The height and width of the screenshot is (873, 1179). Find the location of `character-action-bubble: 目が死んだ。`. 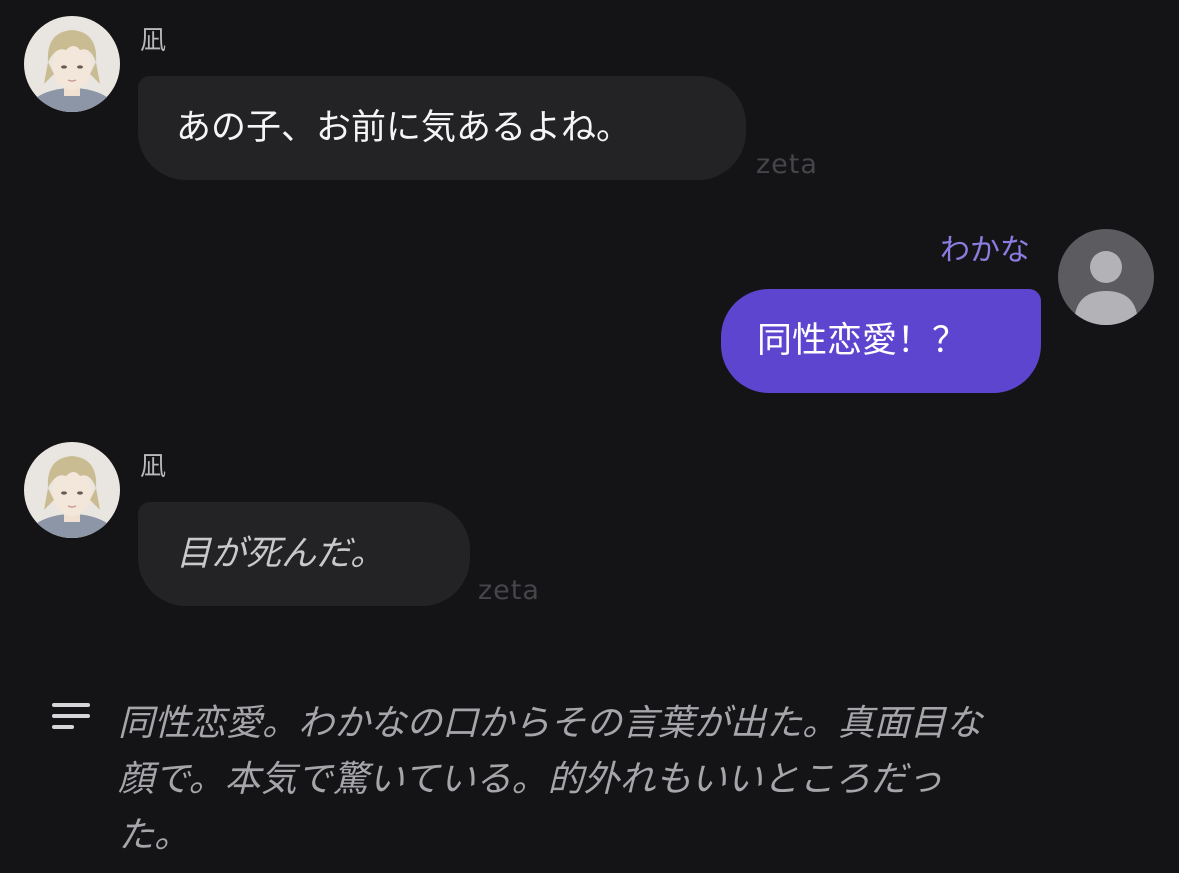

character-action-bubble: 目が死んだ。 is located at coordinates (304, 554).